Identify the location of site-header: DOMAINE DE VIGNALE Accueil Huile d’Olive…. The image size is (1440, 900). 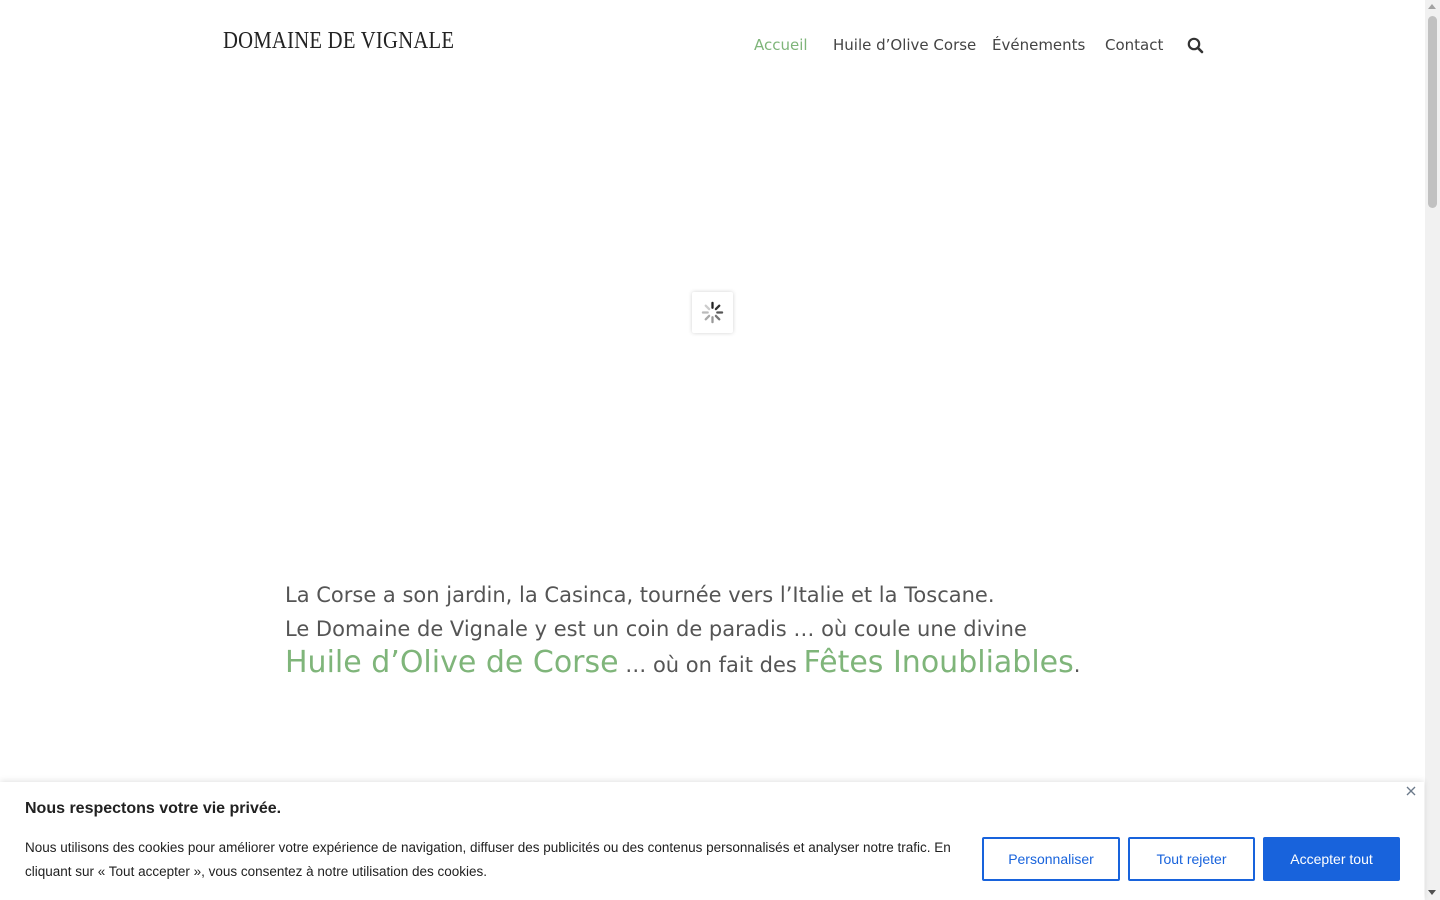
(712, 45).